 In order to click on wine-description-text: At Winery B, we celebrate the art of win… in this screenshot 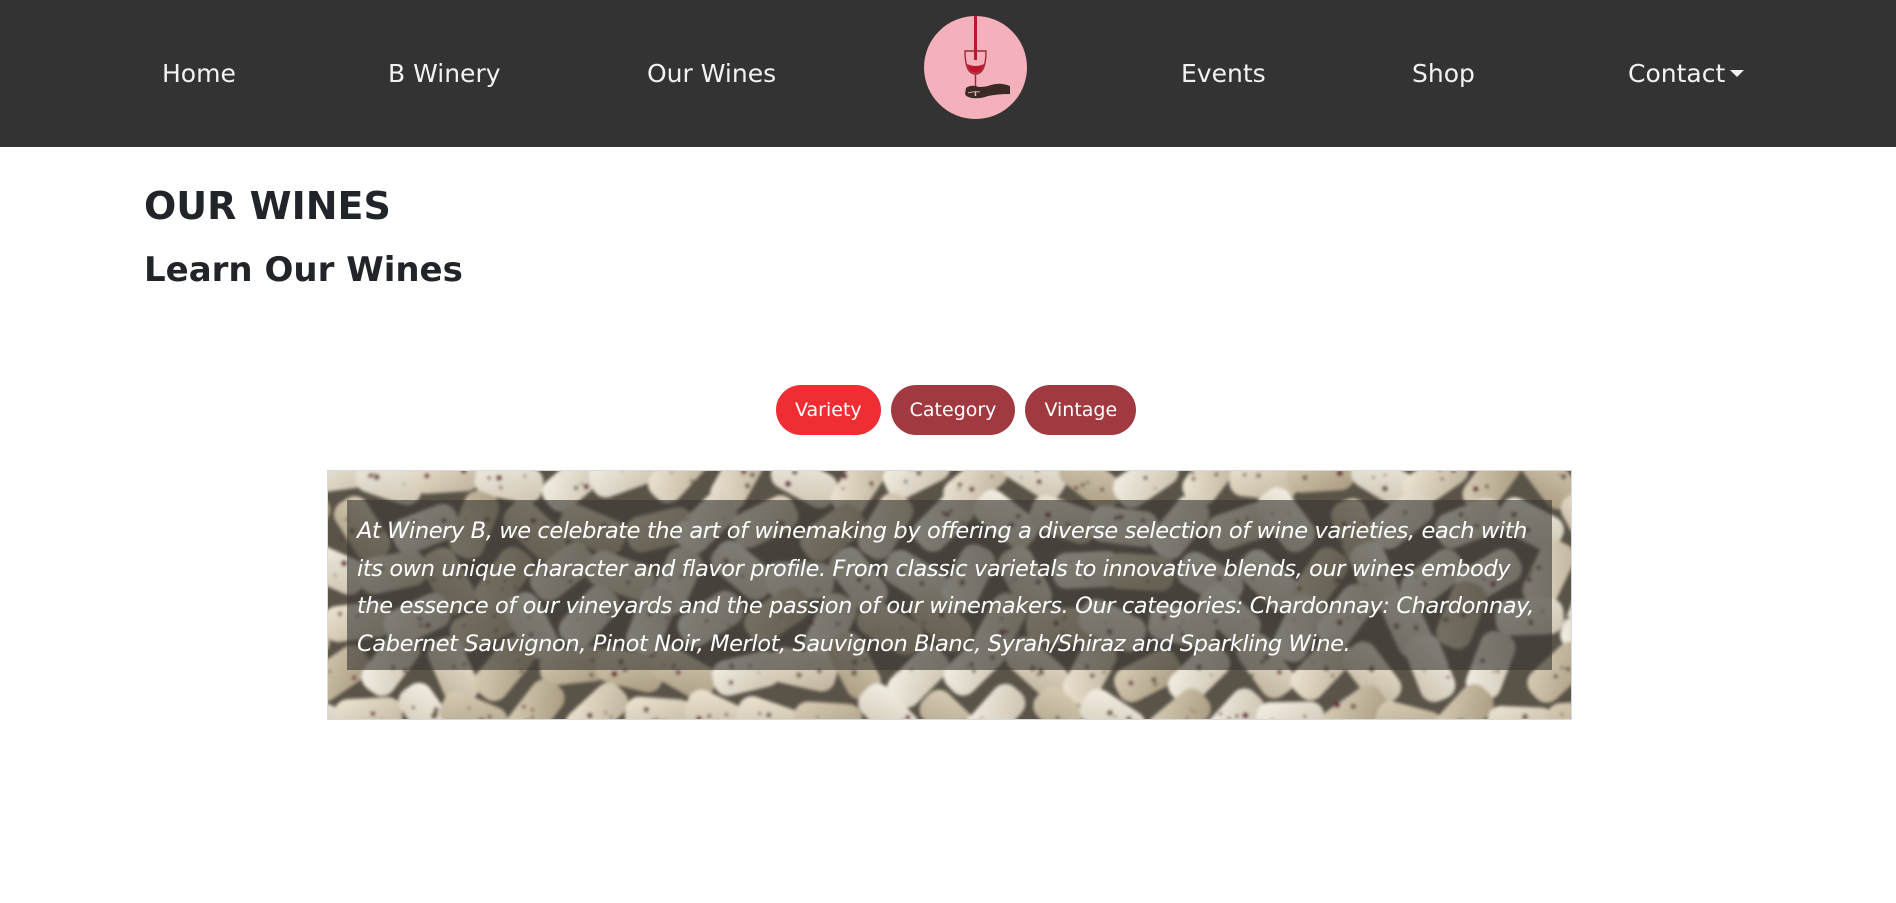, I will do `click(946, 587)`.